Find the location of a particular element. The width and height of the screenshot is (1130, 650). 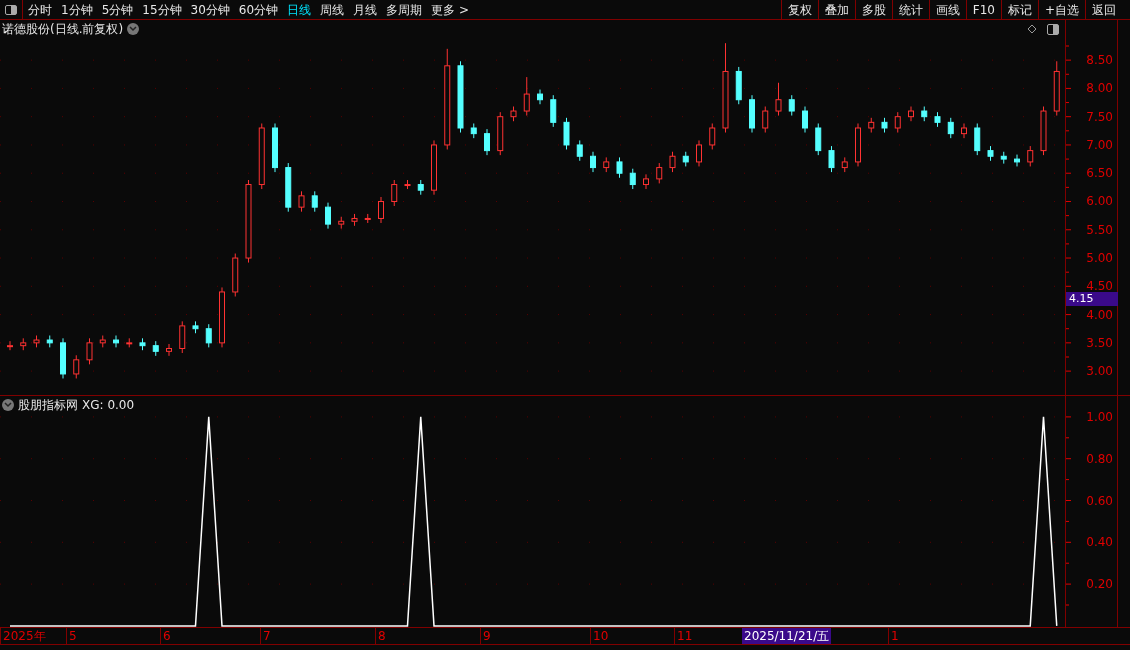

axis-label: 6.00 is located at coordinates (1099, 201).